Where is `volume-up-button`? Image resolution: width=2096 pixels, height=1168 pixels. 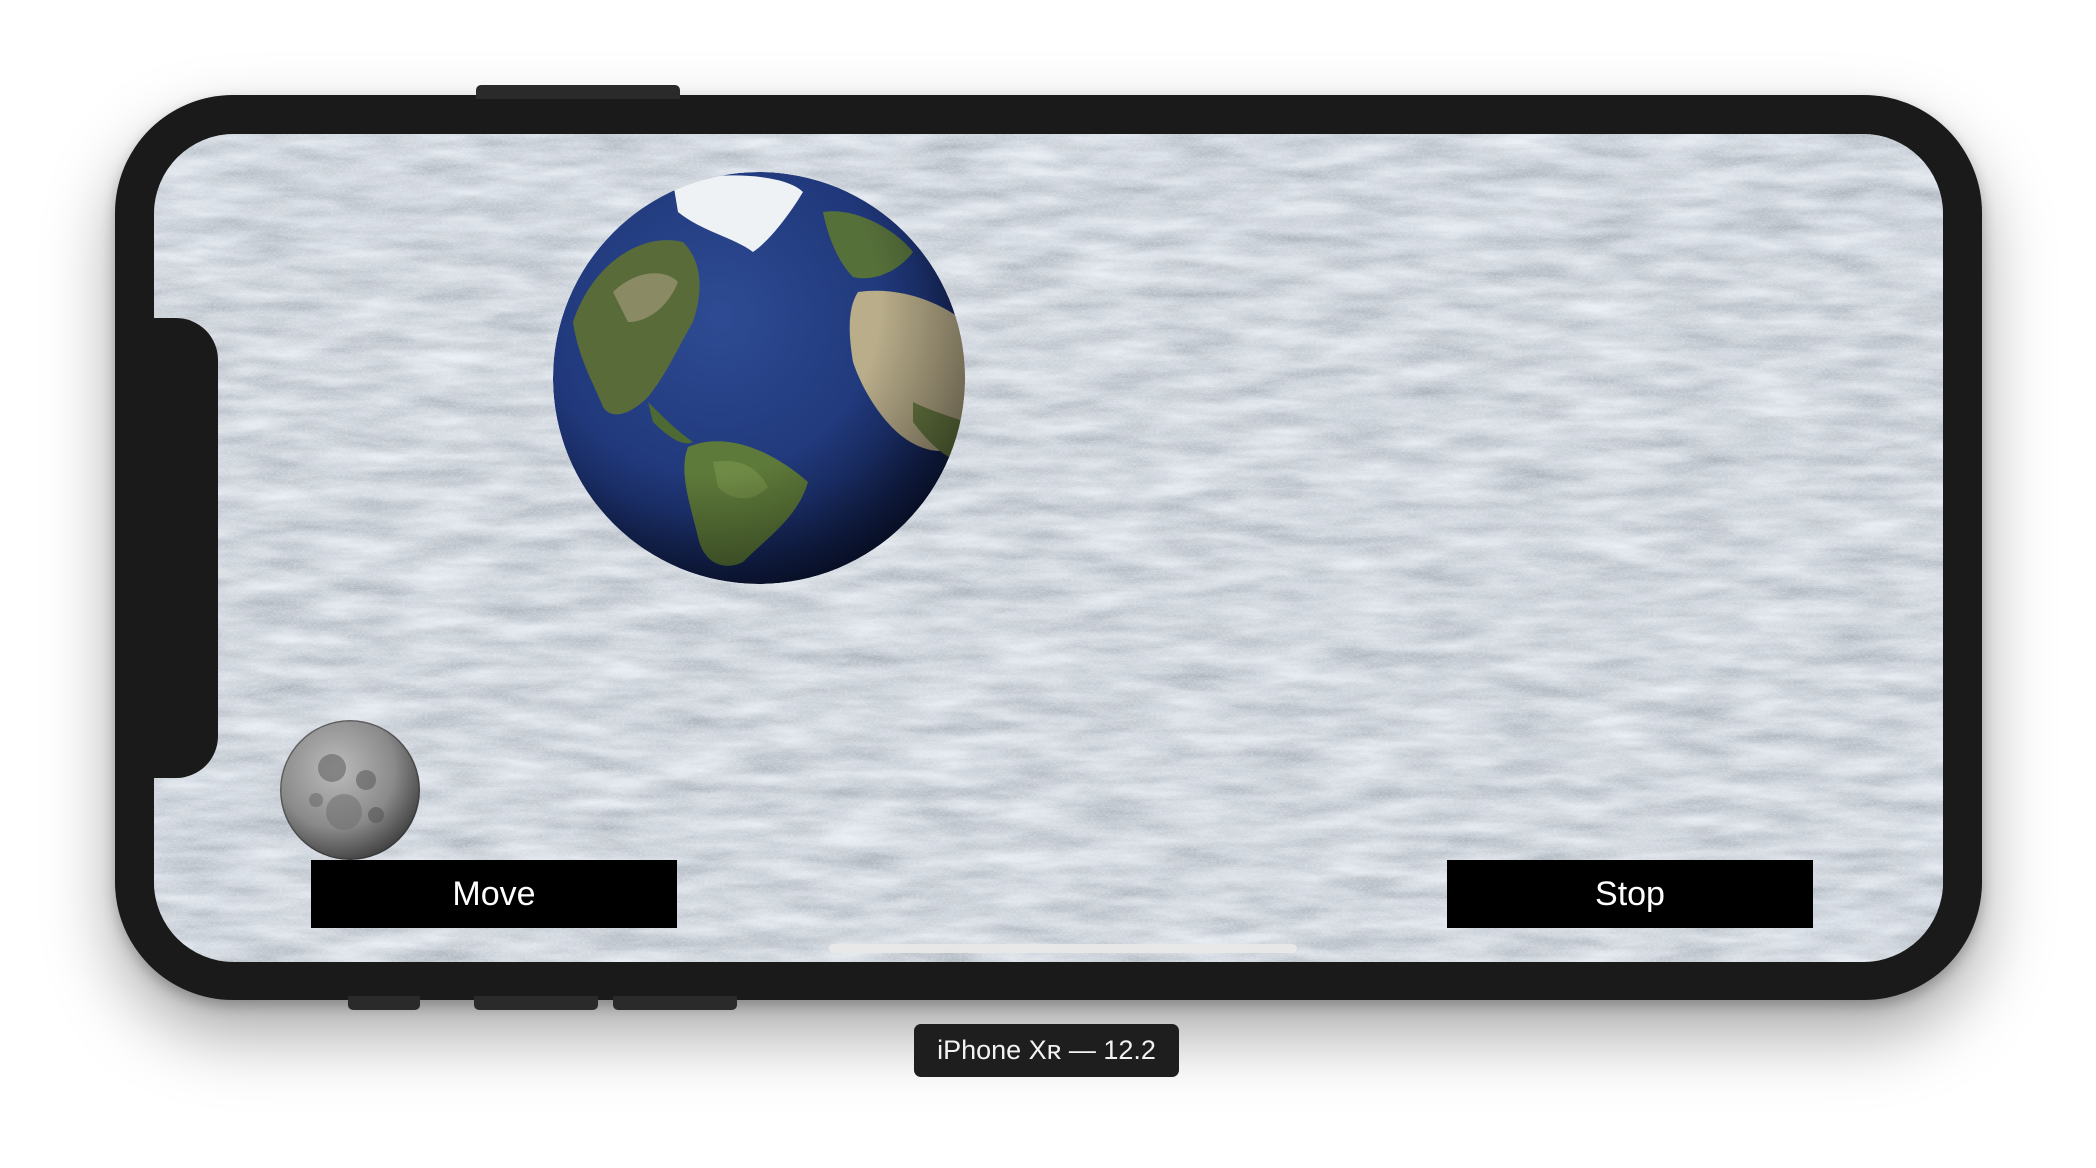
volume-up-button is located at coordinates (536, 1003).